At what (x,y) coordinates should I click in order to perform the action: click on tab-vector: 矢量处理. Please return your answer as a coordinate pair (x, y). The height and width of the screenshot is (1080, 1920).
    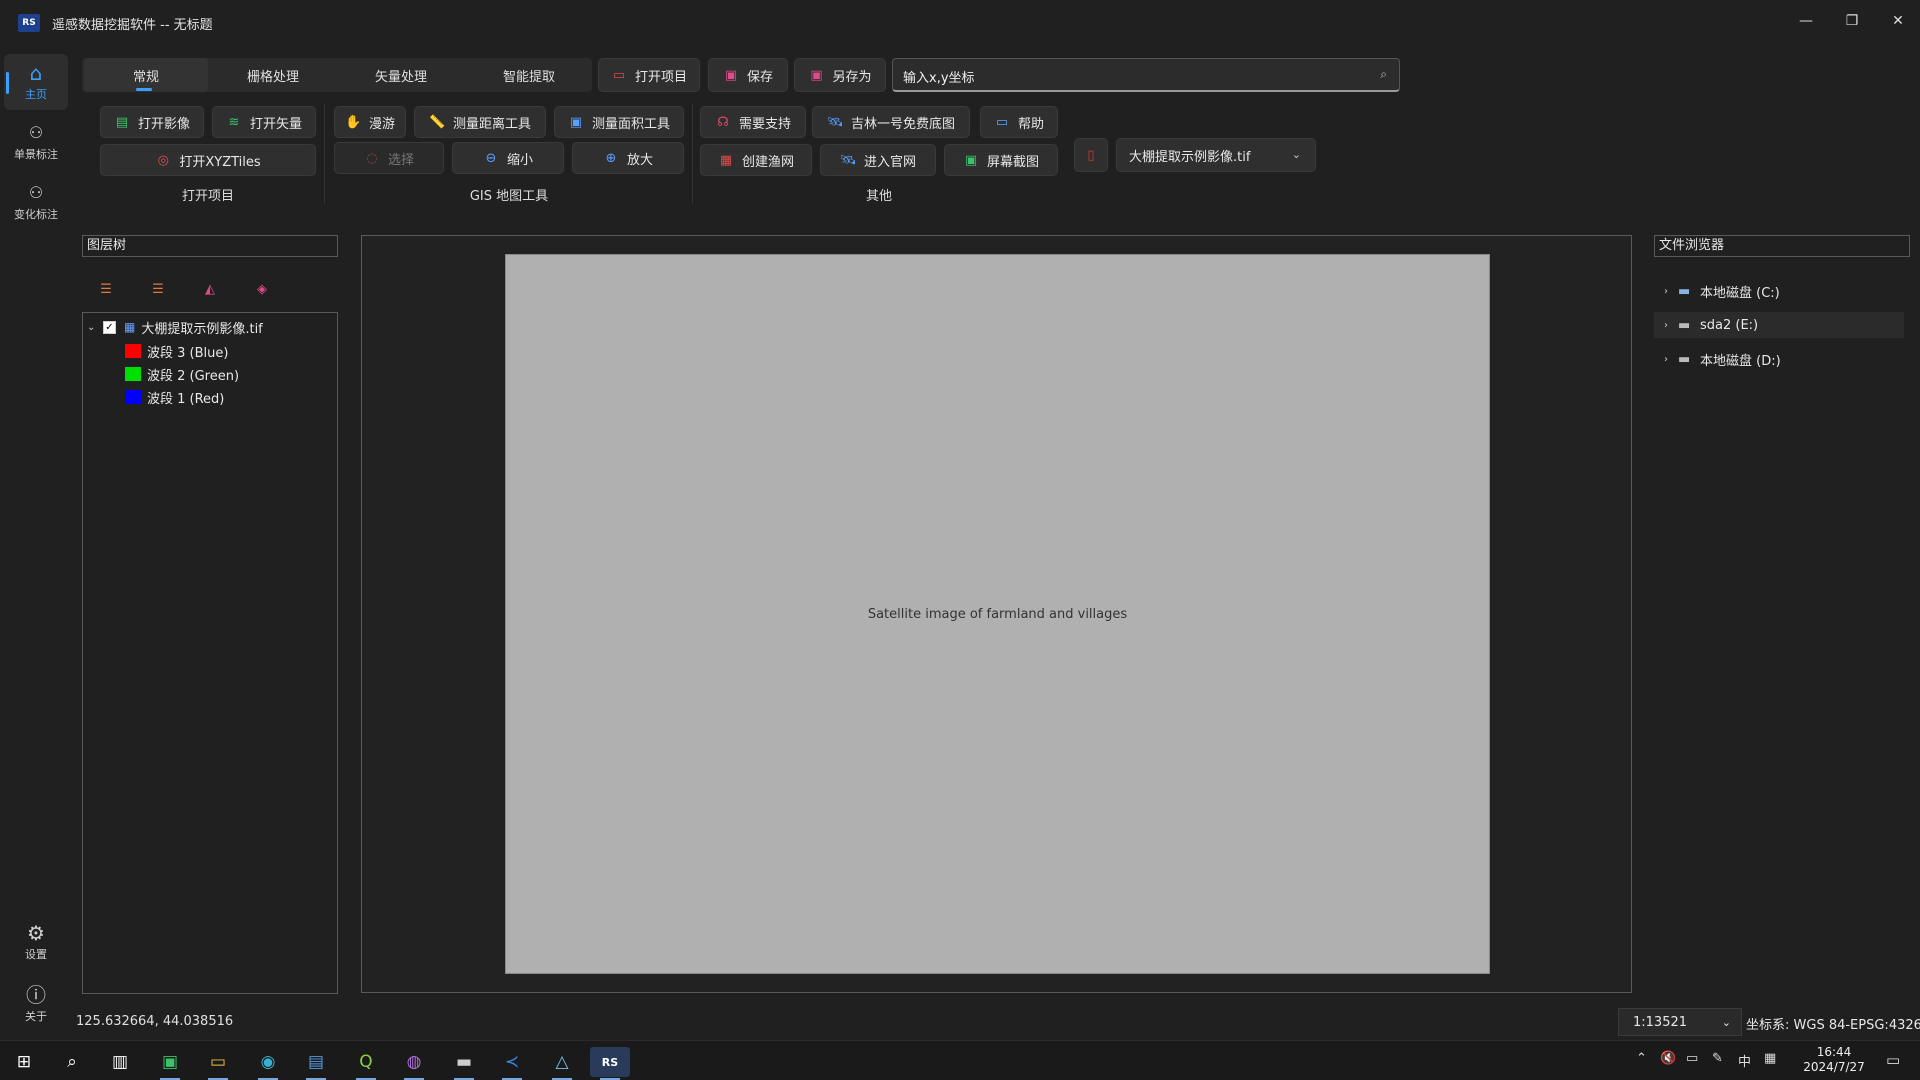
    Looking at the image, I should click on (401, 75).